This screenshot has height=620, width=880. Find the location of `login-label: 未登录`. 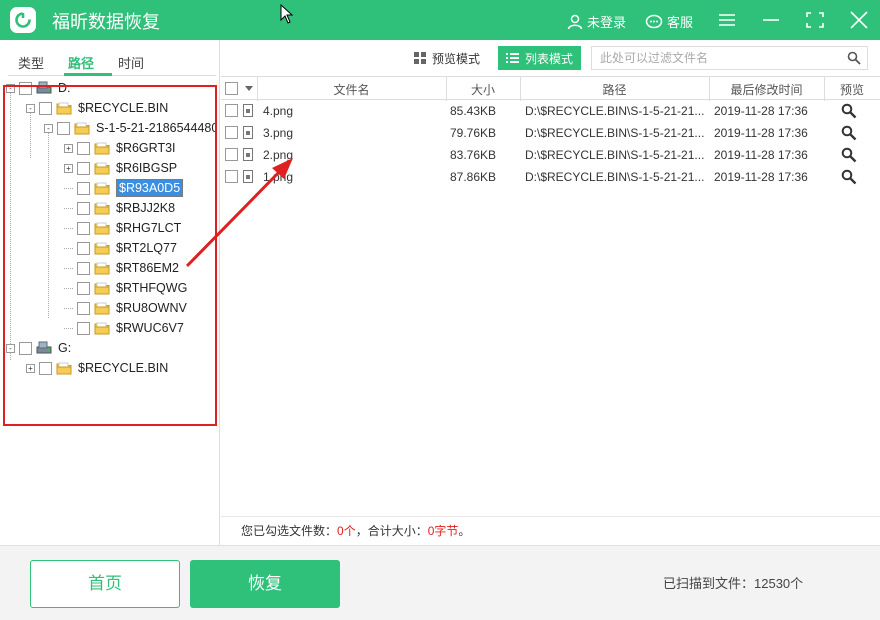

login-label: 未登录 is located at coordinates (607, 22).